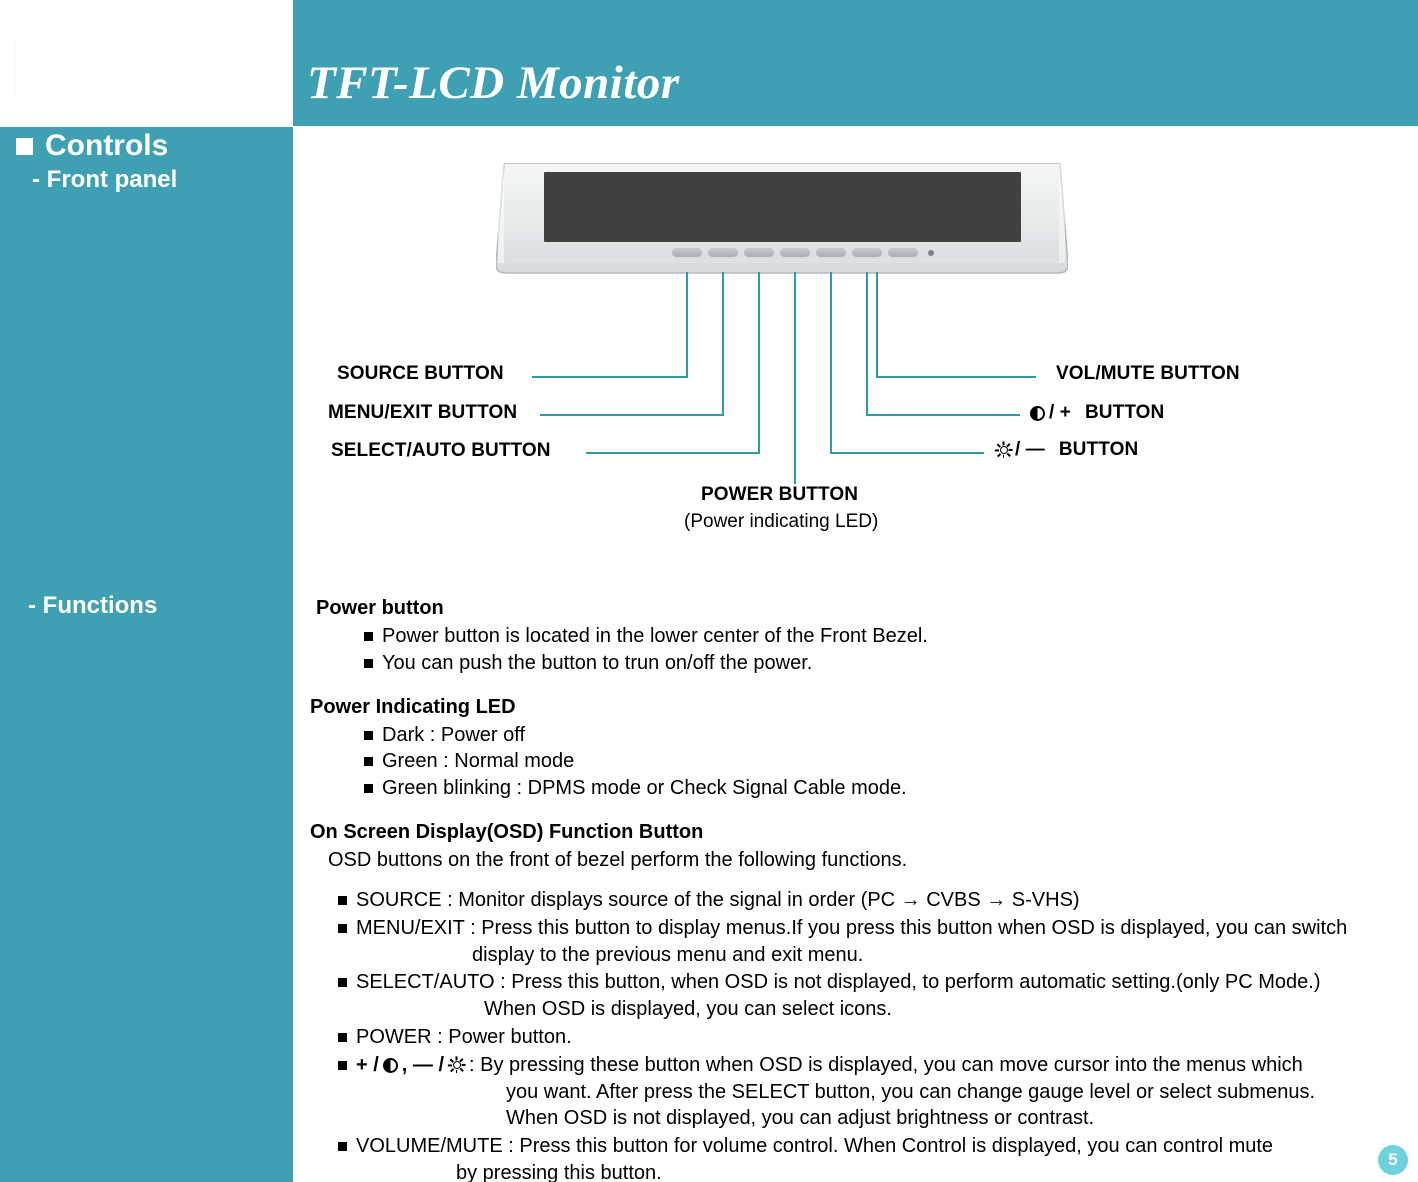  Describe the element at coordinates (493, 83) in the screenshot. I see `page-title: TFT-LCD Monitor` at that location.